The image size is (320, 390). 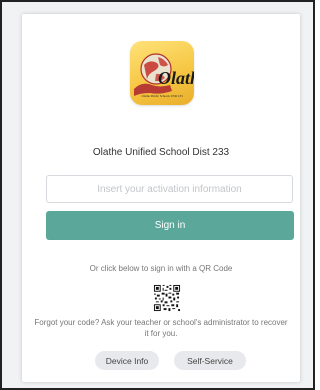 I want to click on device-info-button: Device Info, so click(x=127, y=360).